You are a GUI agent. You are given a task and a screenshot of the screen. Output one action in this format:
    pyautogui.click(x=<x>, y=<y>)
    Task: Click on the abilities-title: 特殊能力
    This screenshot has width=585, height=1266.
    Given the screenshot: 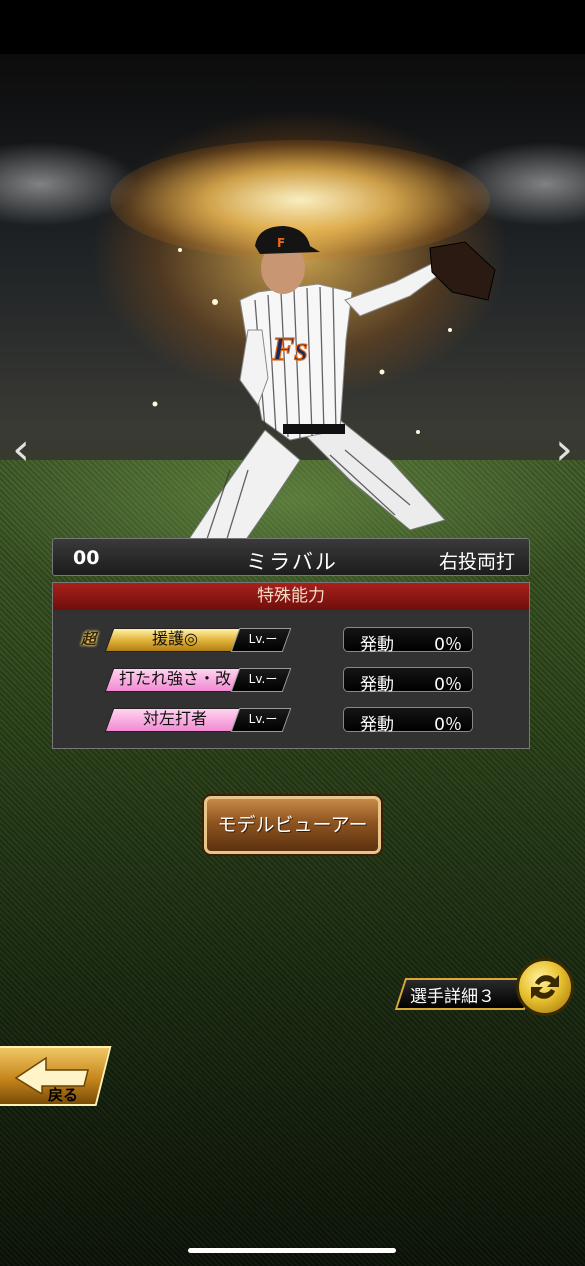 What is the action you would take?
    pyautogui.click(x=291, y=596)
    